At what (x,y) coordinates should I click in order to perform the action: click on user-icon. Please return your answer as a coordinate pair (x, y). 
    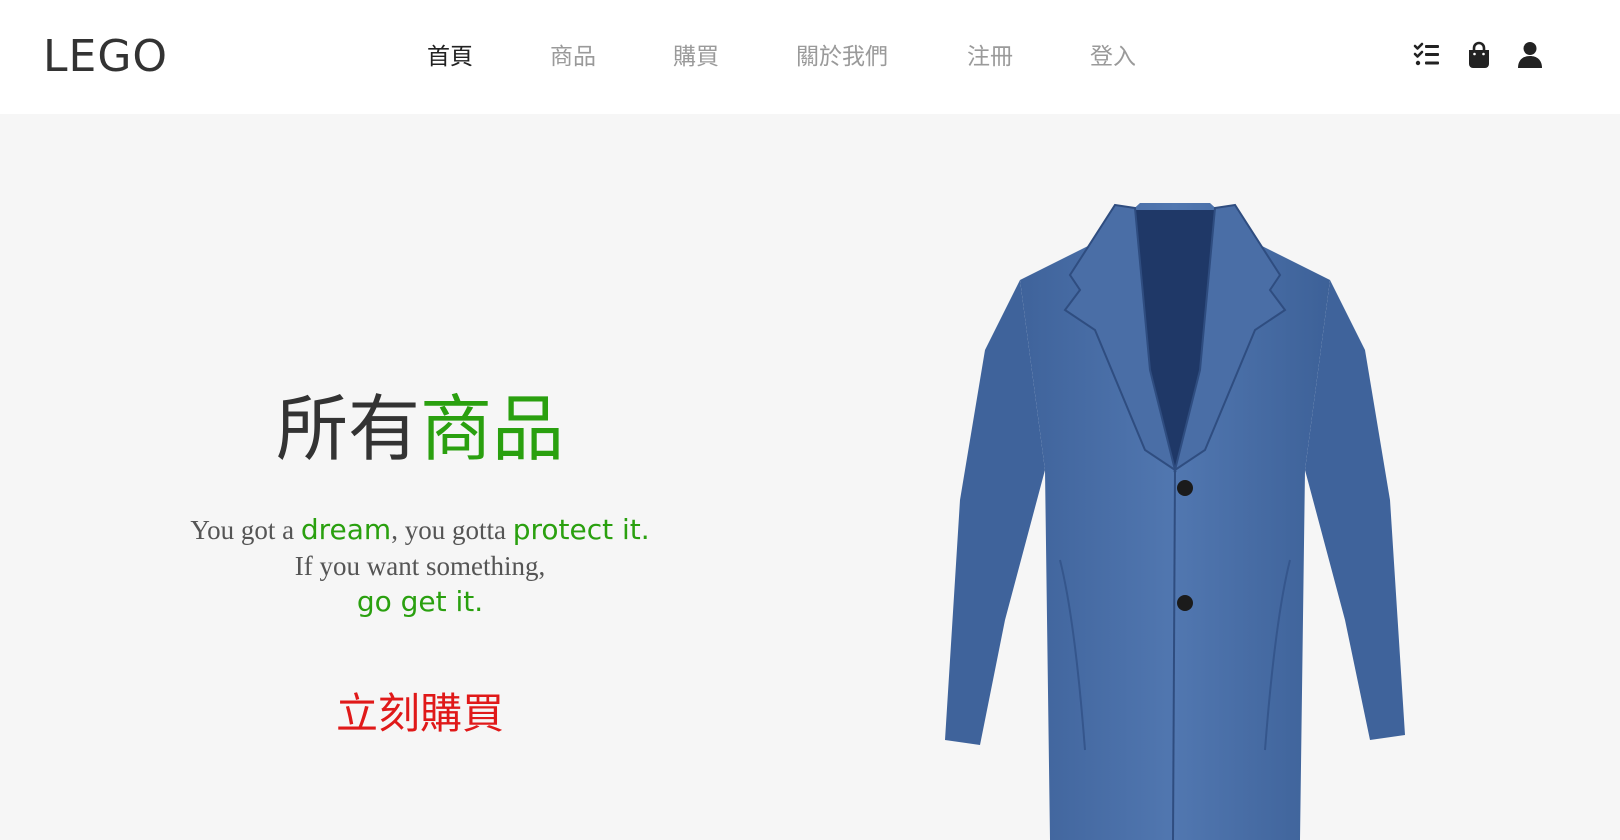
    Looking at the image, I should click on (1530, 55).